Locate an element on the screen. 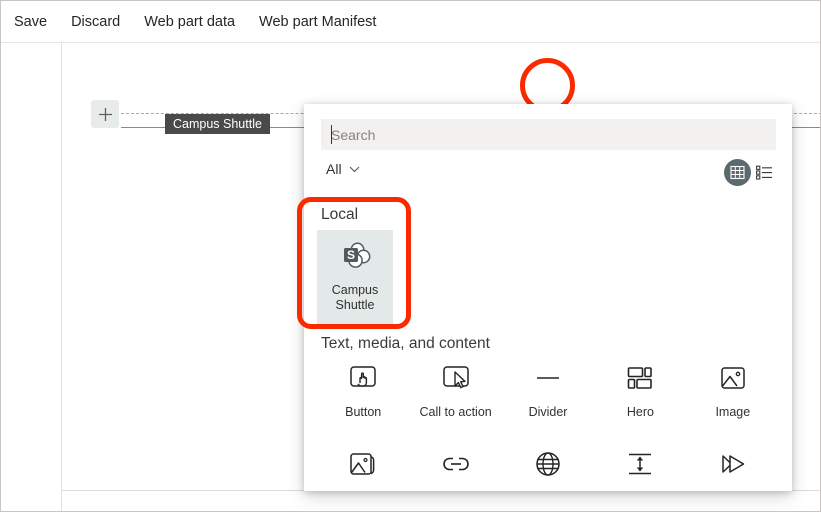  plus-icon is located at coordinates (105, 114).